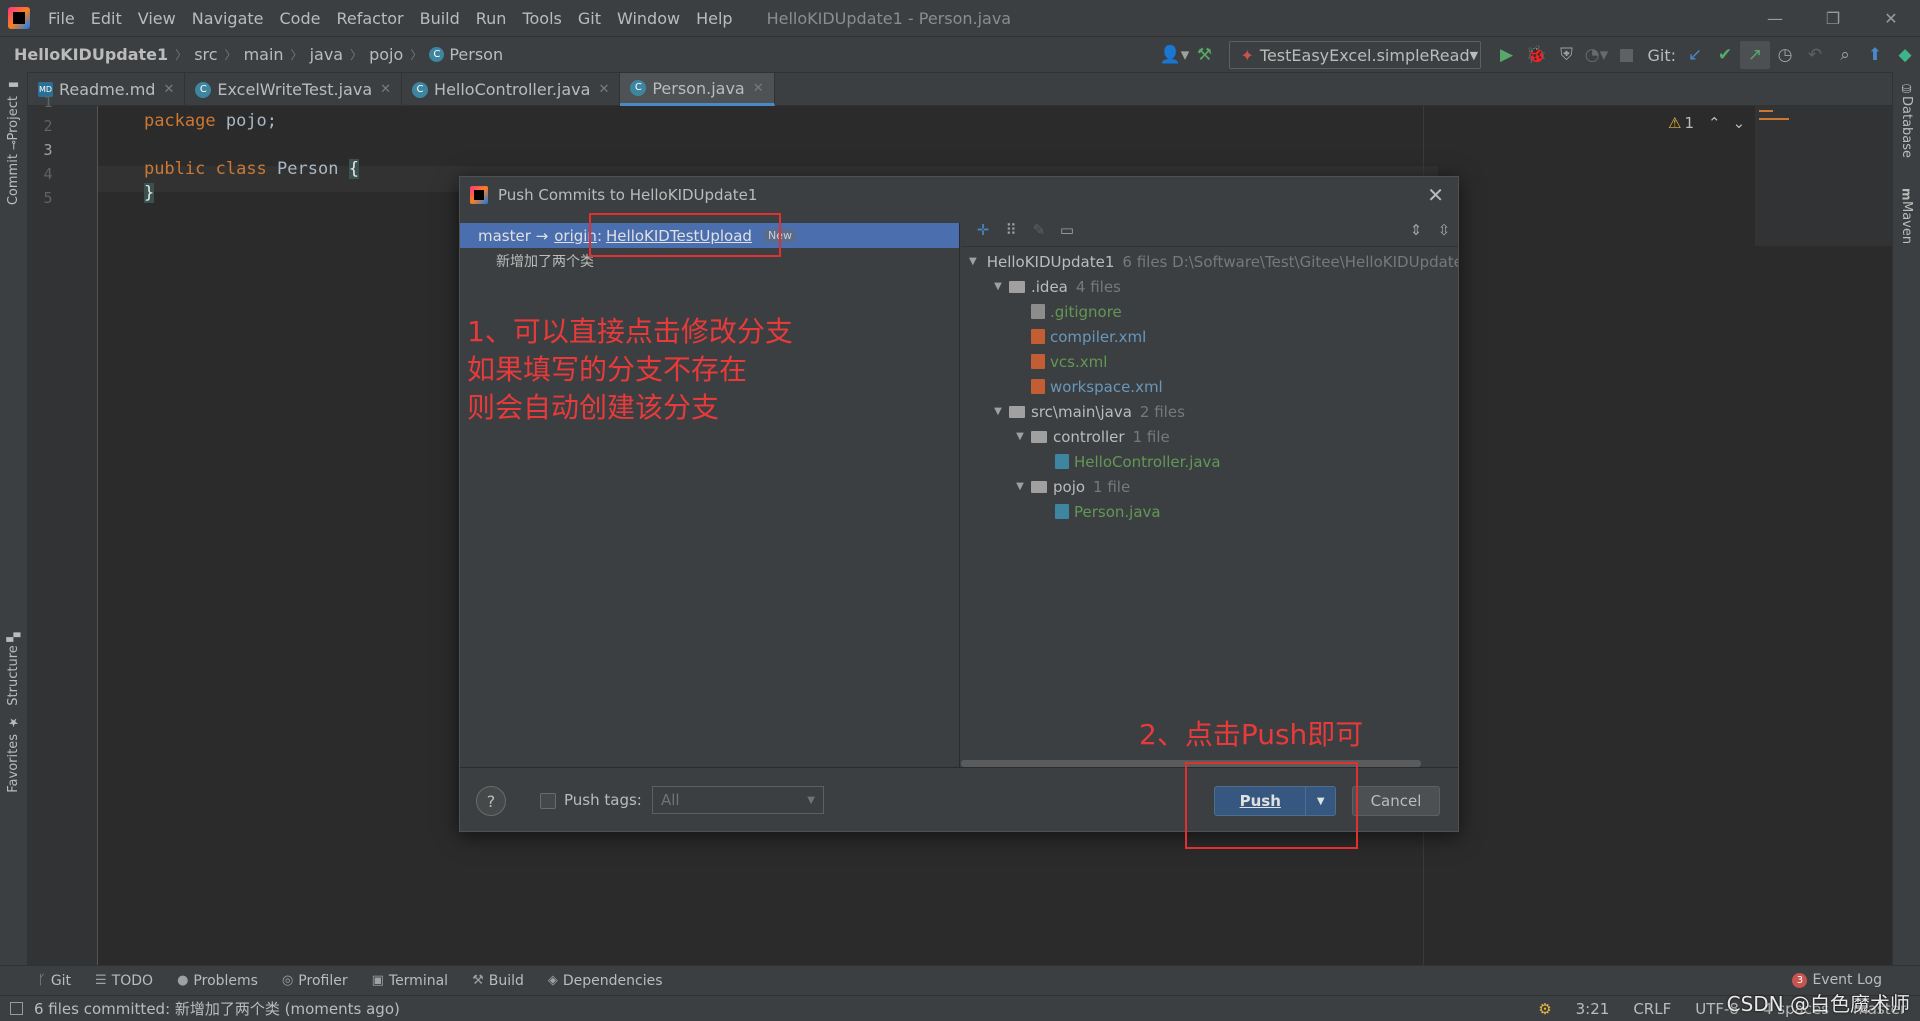 The image size is (1920, 1021). What do you see at coordinates (1755, 55) in the screenshot?
I see `git-push-icon: ↗` at bounding box center [1755, 55].